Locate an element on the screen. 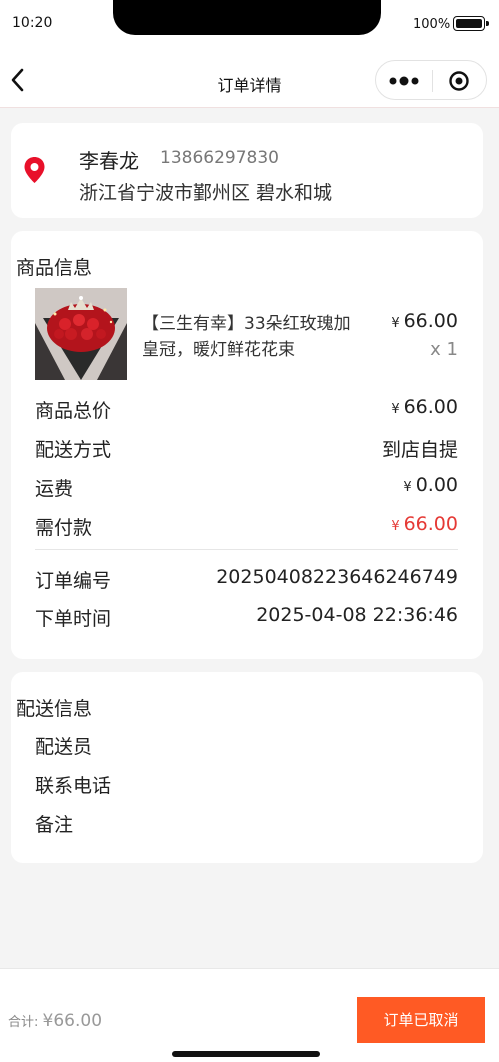 Image resolution: width=499 pixels, height=1062 pixels. subtotal-amount: 66.00 is located at coordinates (430, 407).